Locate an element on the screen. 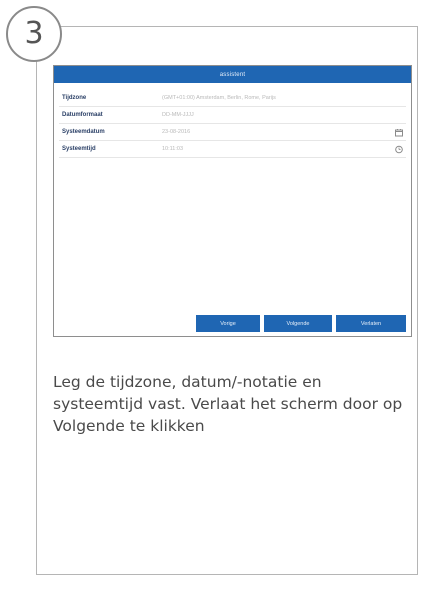 This screenshot has width=429, height=592. calendar-icon is located at coordinates (398, 132).